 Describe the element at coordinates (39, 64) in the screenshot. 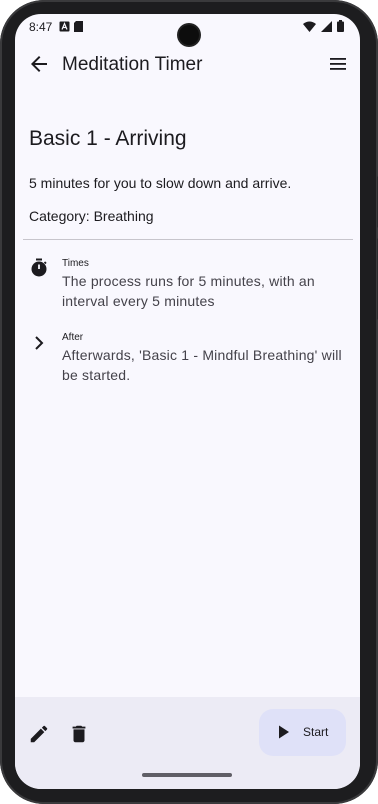

I see `arrow-back-icon` at that location.